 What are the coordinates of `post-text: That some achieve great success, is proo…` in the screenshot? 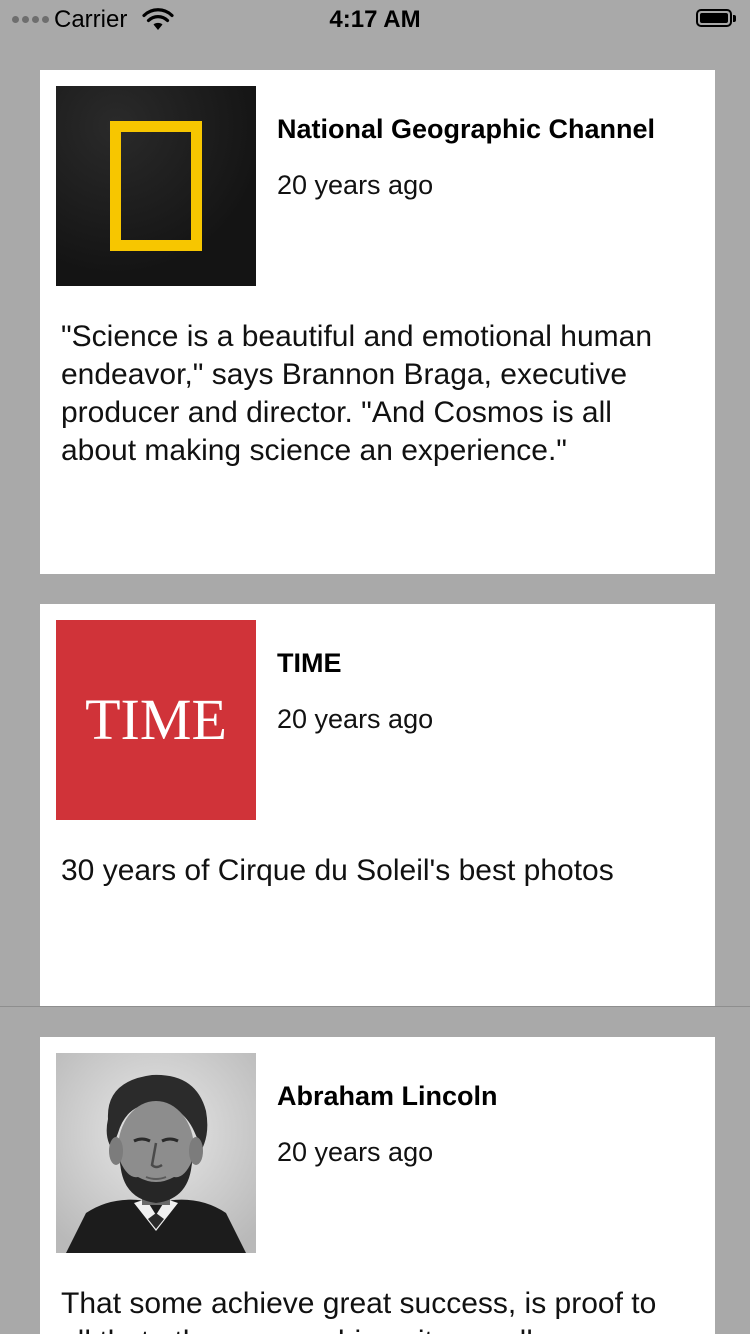 It's located at (359, 1310).